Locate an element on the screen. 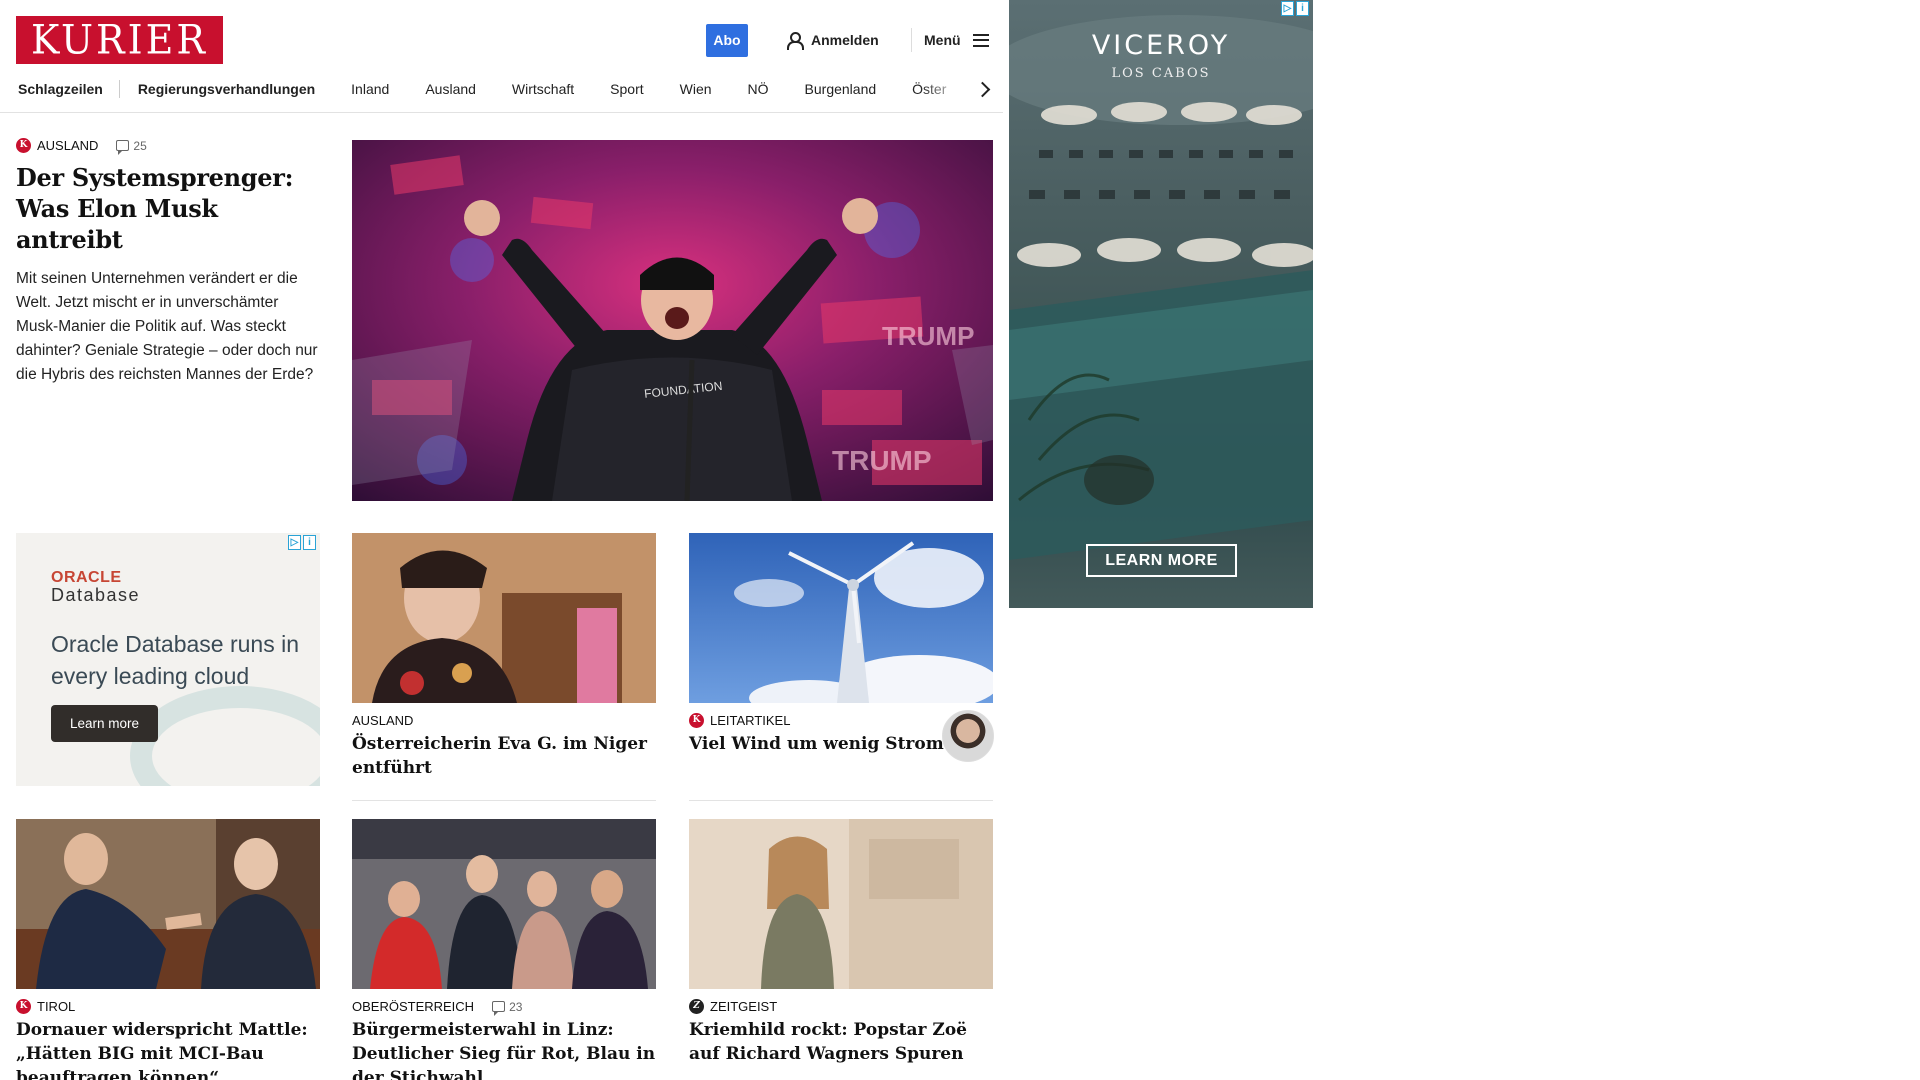  nav-item-ausland: Ausland is located at coordinates (450, 89).